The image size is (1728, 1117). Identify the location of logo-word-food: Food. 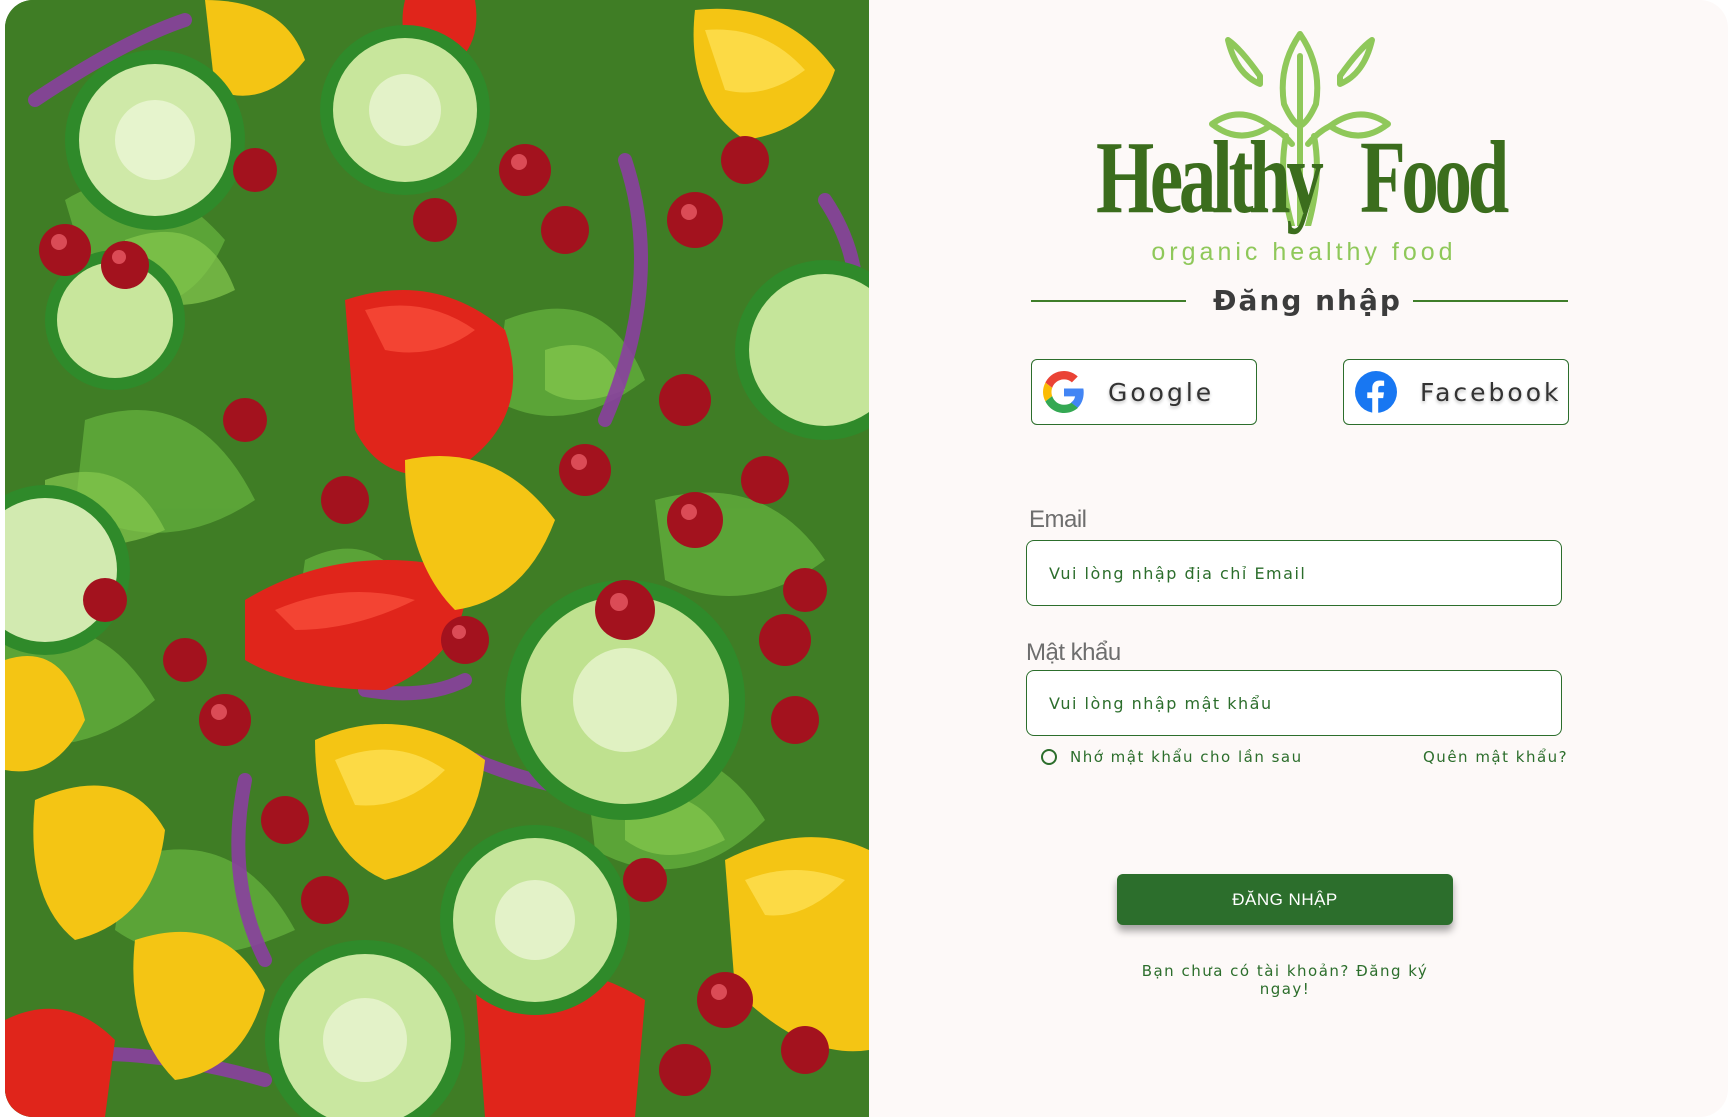
(1434, 177).